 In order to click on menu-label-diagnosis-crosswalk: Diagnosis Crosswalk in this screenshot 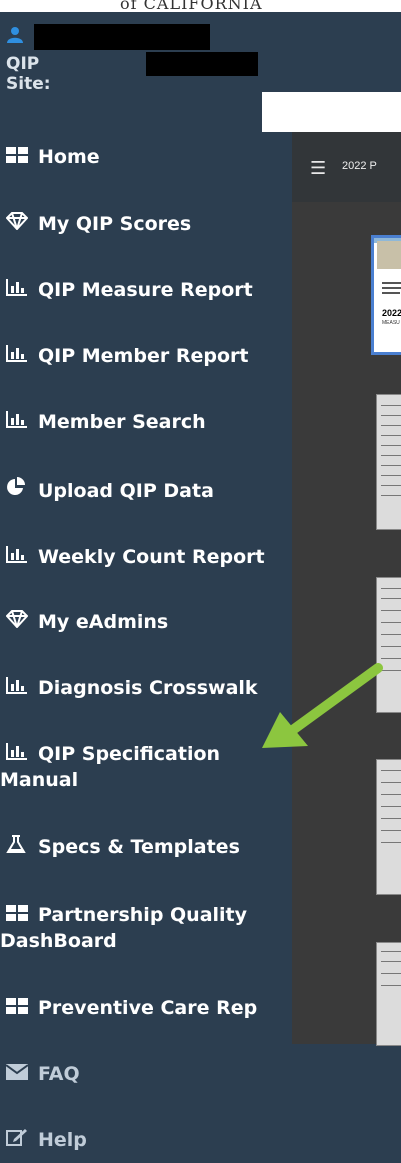, I will do `click(148, 688)`.